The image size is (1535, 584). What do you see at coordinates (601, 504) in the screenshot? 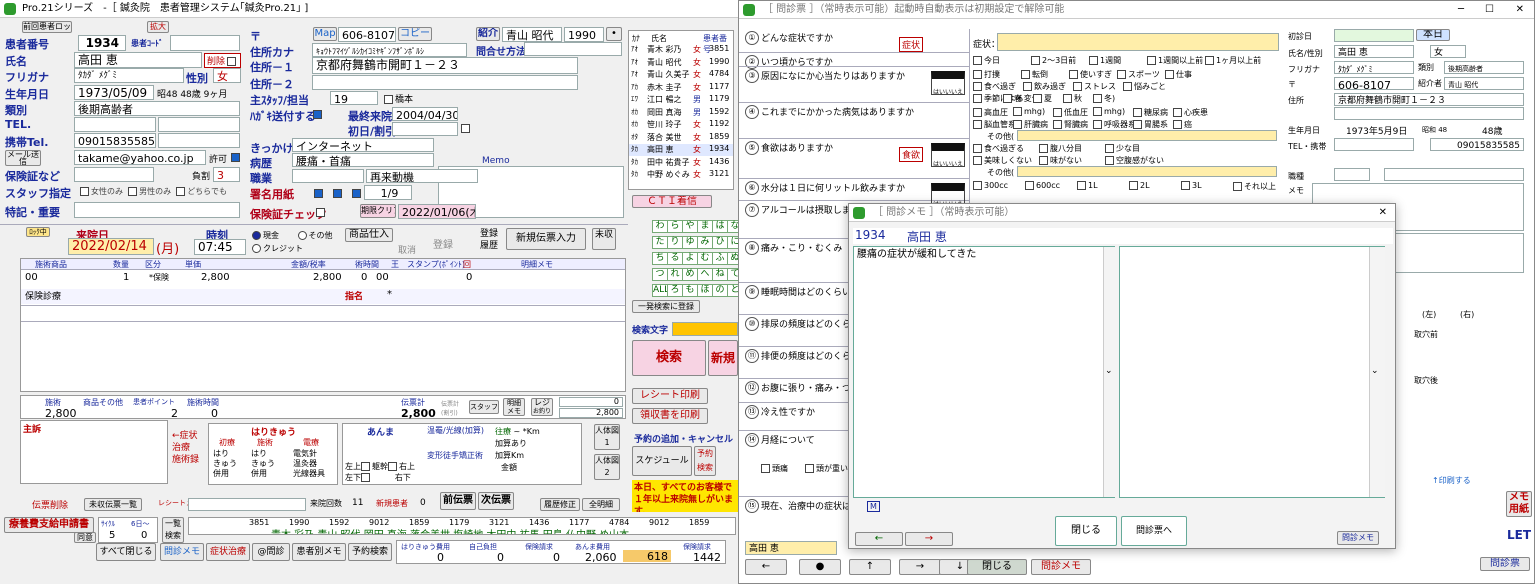
I see `all-details-button: 全明細` at bounding box center [601, 504].